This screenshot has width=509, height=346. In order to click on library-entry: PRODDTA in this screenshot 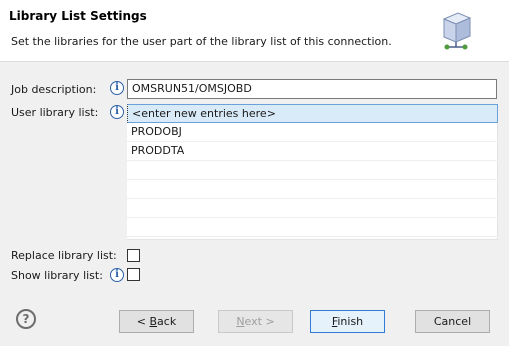, I will do `click(312, 151)`.